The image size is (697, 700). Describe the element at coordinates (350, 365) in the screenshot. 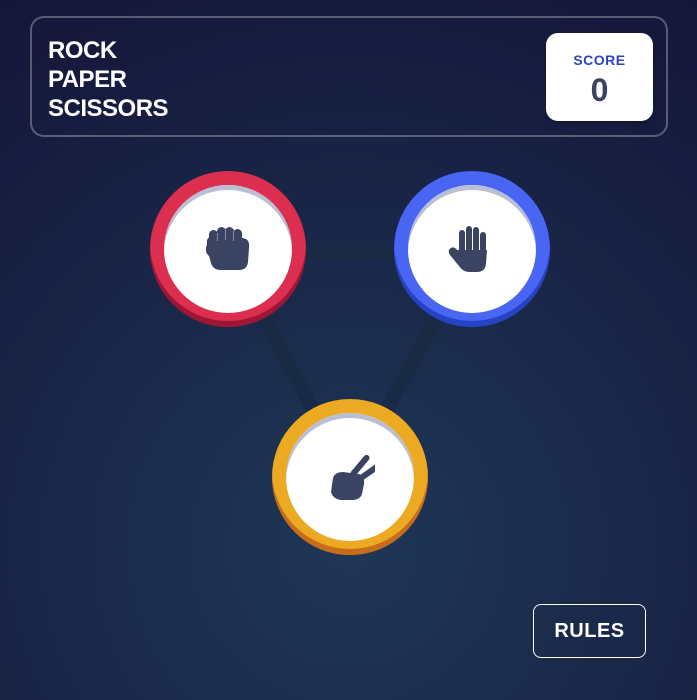

I see `triangle-background` at that location.